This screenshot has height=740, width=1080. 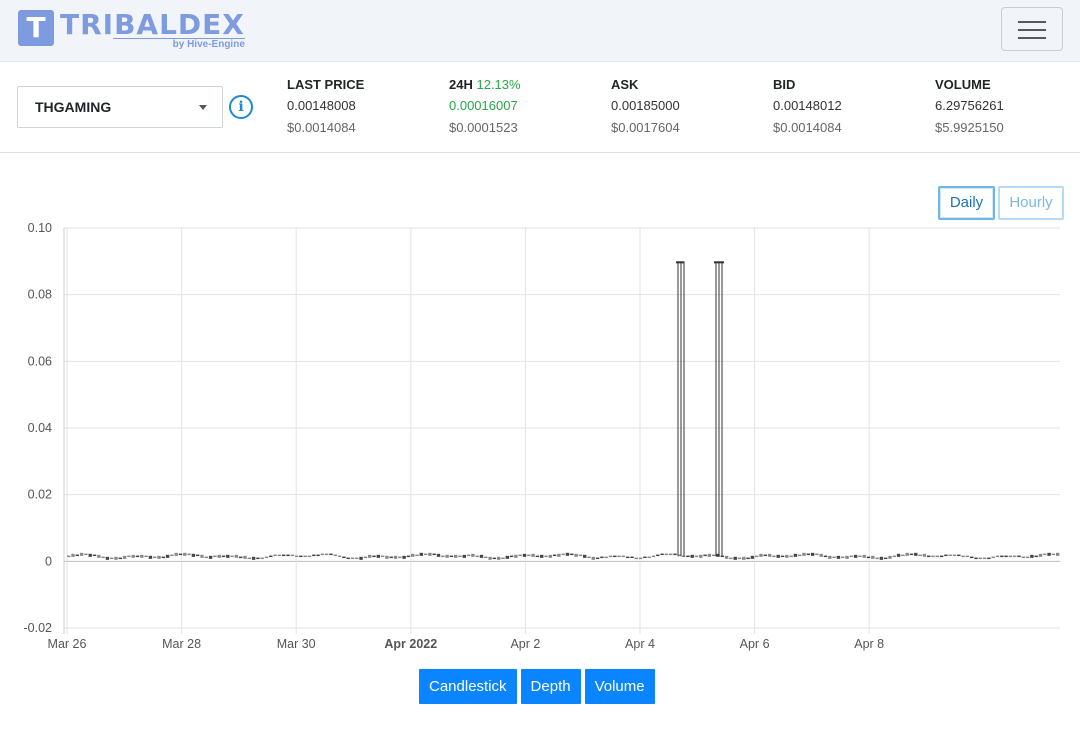 I want to click on candlestick-button: Candlestick, so click(x=468, y=686).